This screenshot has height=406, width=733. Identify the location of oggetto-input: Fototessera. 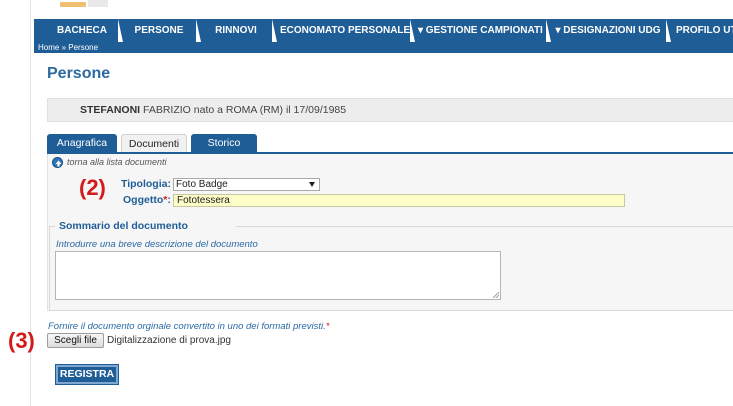
(399, 200).